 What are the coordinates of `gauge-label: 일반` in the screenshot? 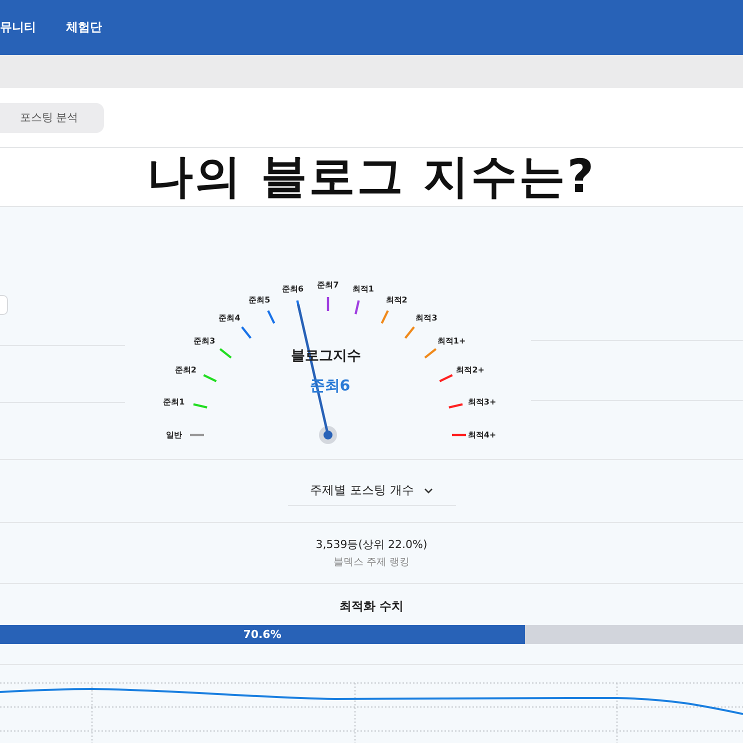 It's located at (174, 435).